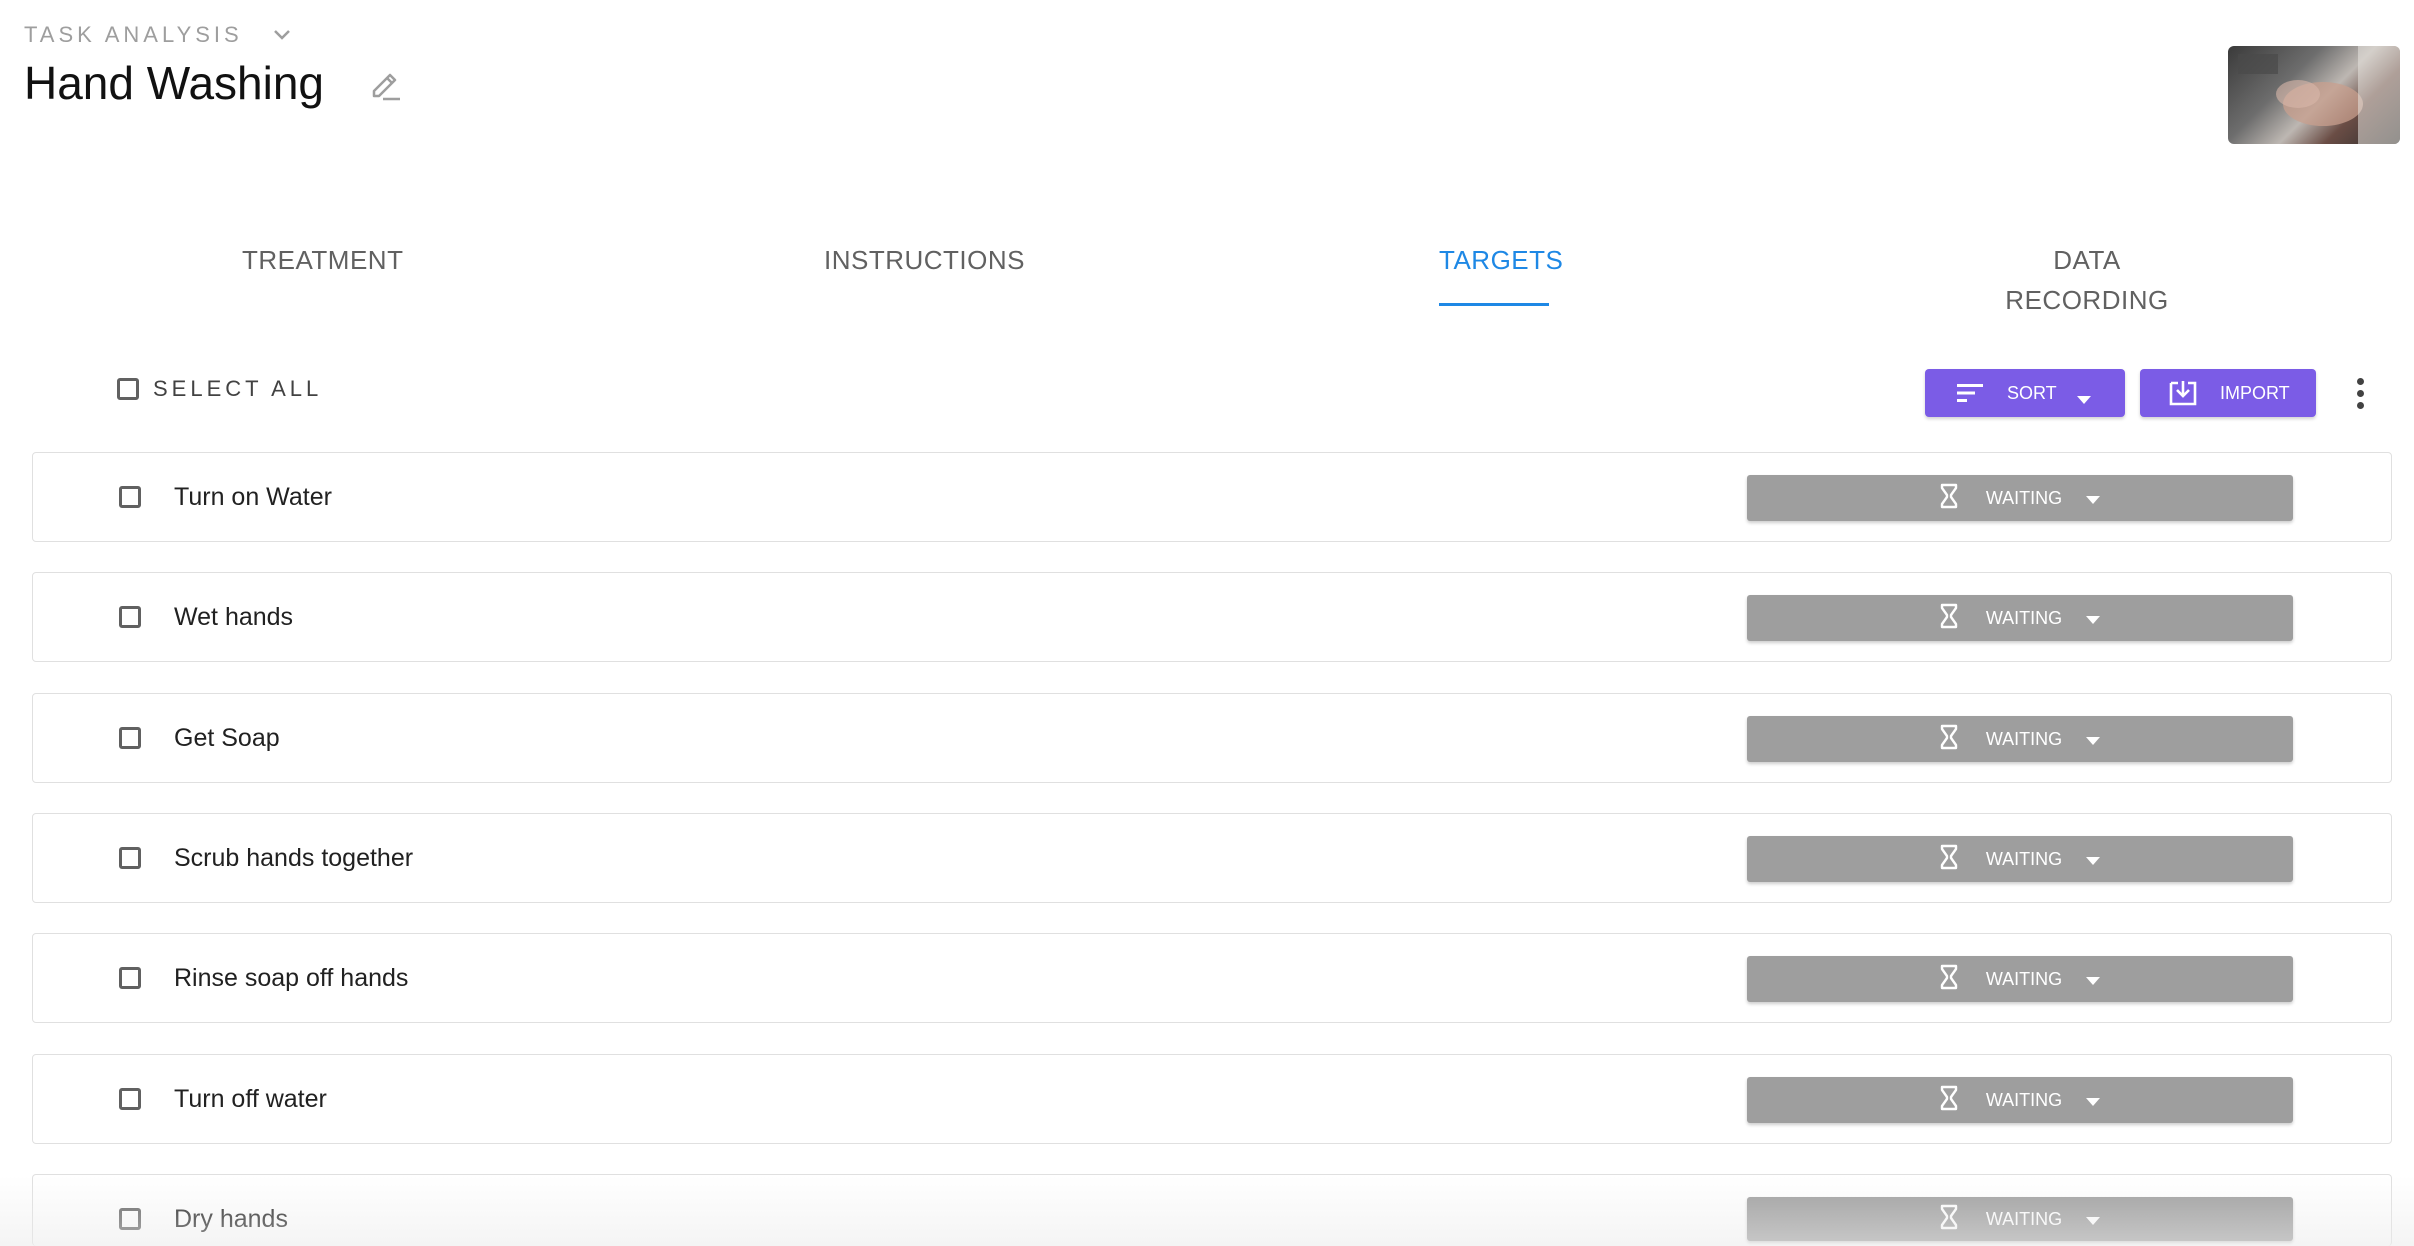  What do you see at coordinates (1212, 858) in the screenshot?
I see `target-row: Scrub hands together Waiting` at bounding box center [1212, 858].